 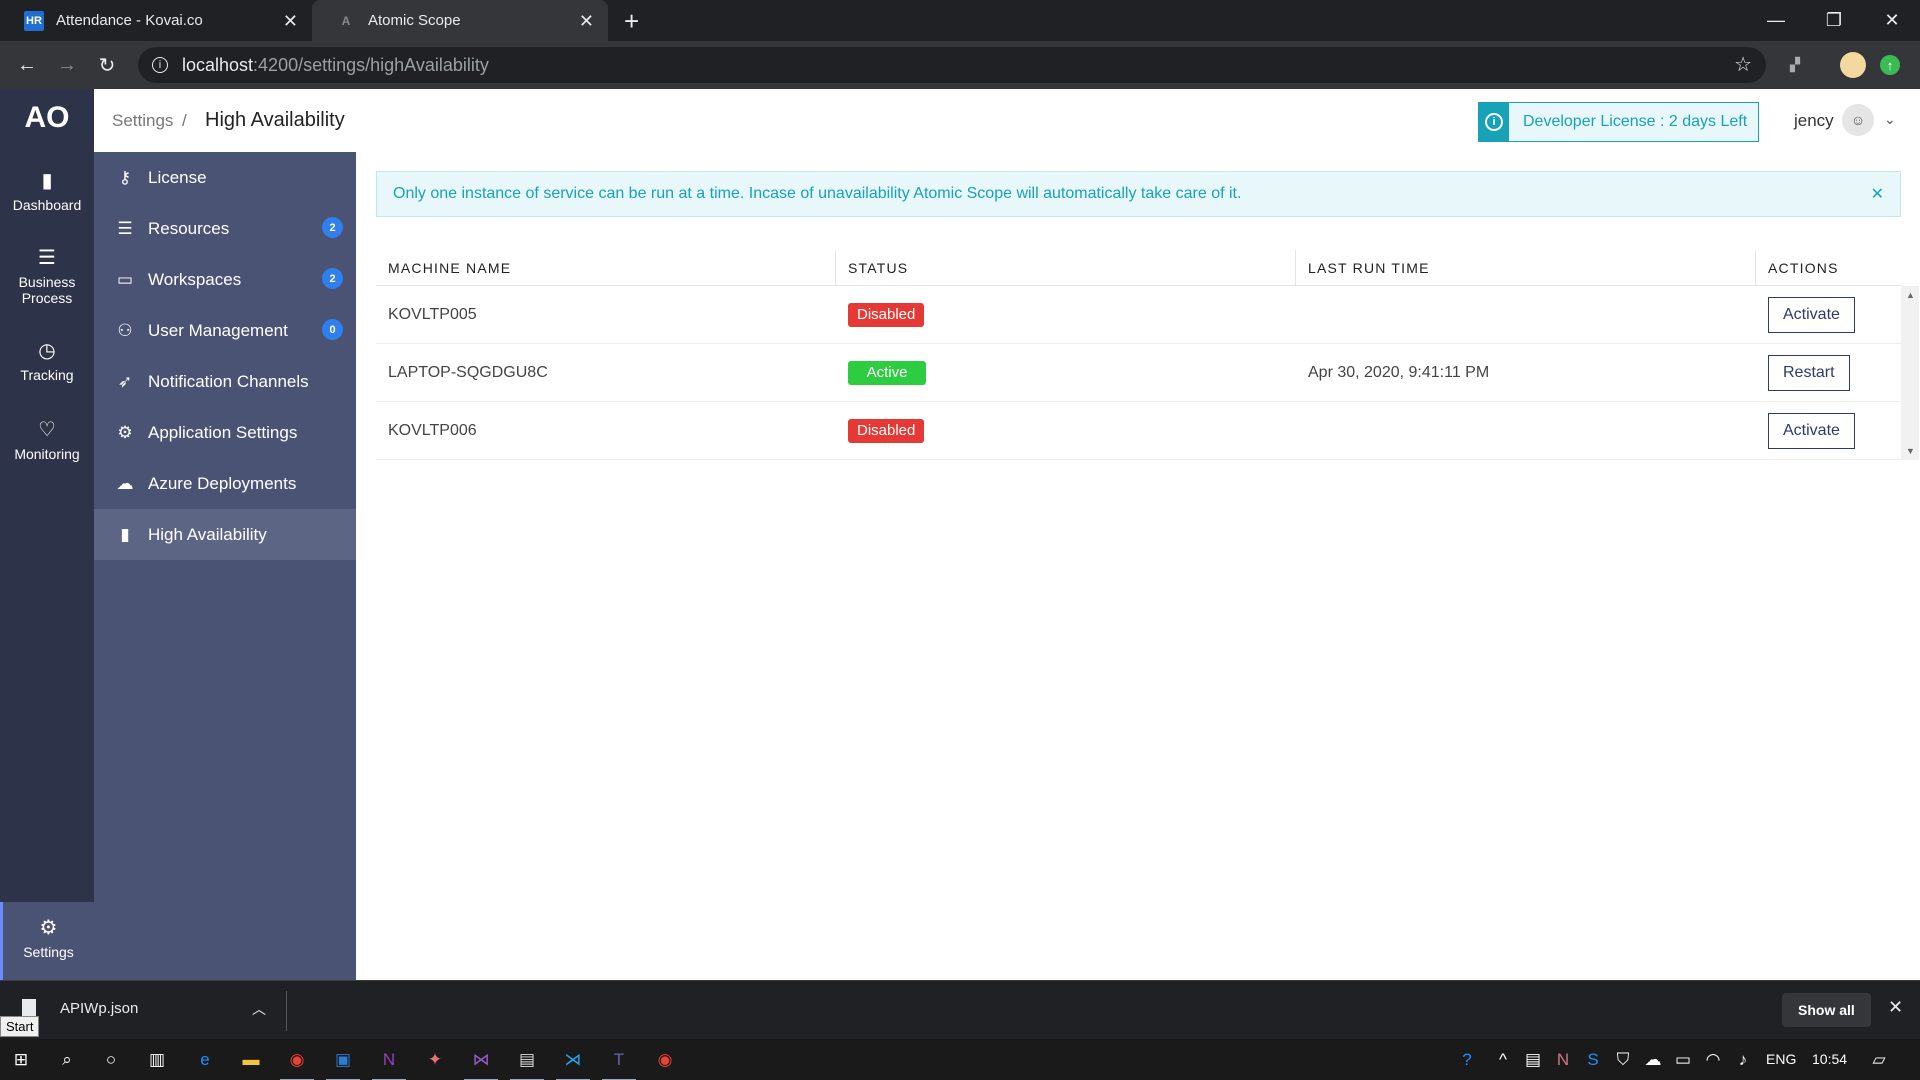 I want to click on status-badge: Disabled, so click(x=886, y=430).